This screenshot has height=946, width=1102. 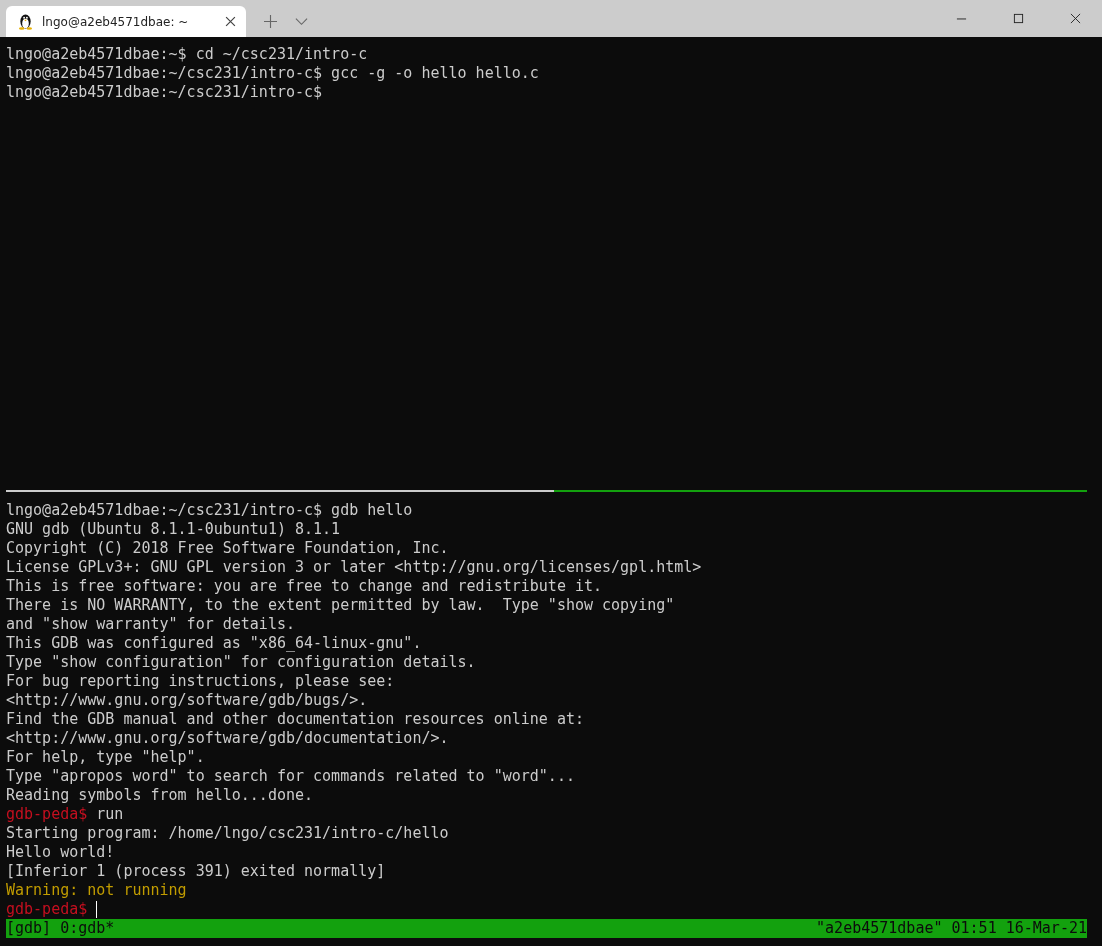 What do you see at coordinates (160, 795) in the screenshot?
I see `terminal-line: Reading symbols from hello...done.` at bounding box center [160, 795].